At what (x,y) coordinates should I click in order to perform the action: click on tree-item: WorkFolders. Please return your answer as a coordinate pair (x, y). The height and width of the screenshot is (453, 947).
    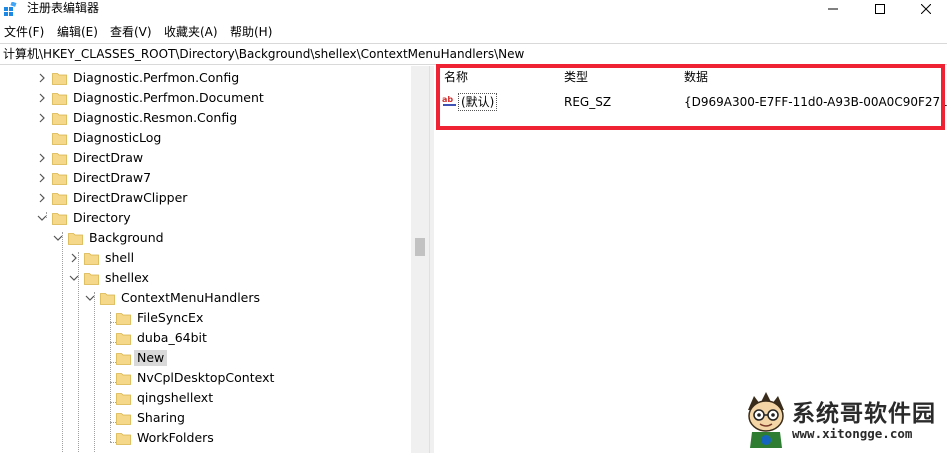
    Looking at the image, I should click on (166, 438).